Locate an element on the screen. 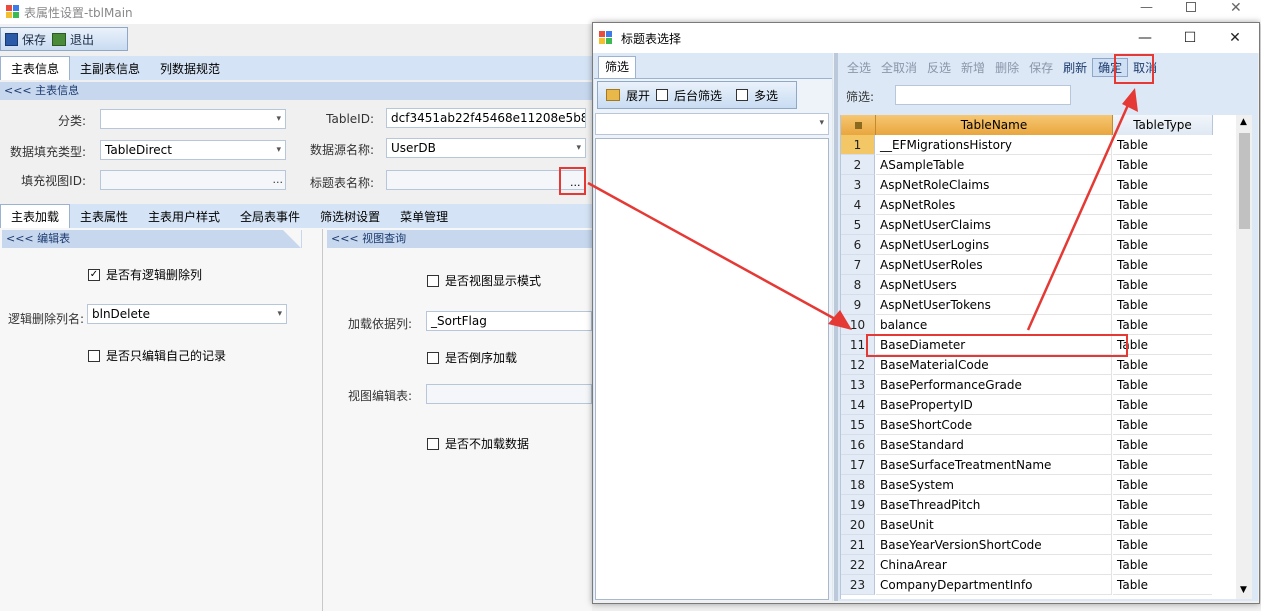  cell-tablename: CompanyDepartmentInfo is located at coordinates (994, 585).